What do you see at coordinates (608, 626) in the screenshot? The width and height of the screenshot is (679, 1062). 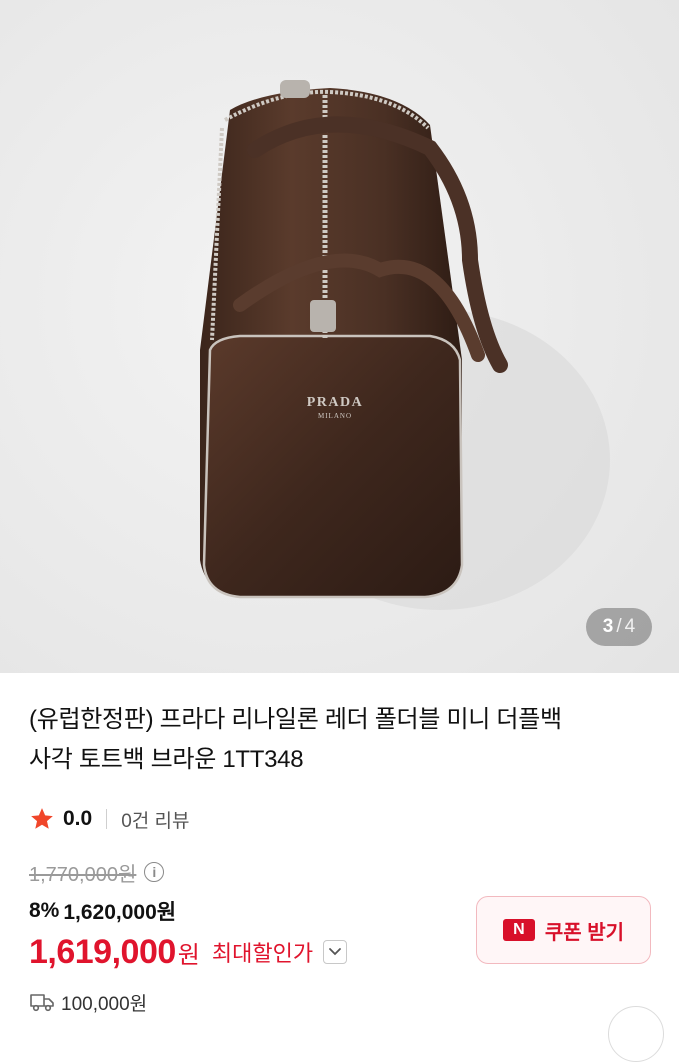 I see `image-counter-current: 3` at bounding box center [608, 626].